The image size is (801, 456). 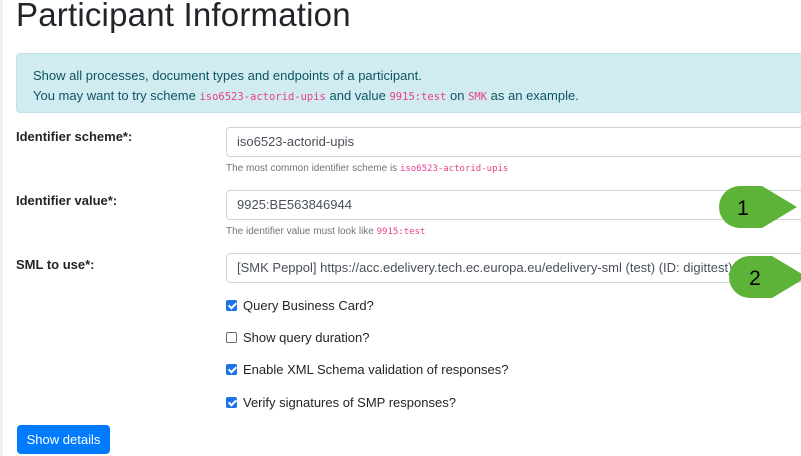 I want to click on query-business-card-option: Query Business Card?, so click(x=300, y=305).